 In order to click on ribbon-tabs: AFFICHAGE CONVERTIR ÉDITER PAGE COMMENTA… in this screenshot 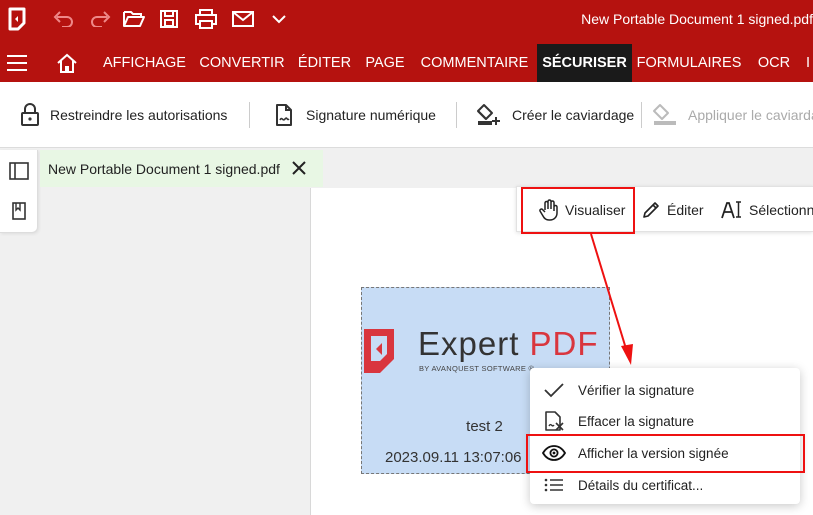, I will do `click(406, 63)`.